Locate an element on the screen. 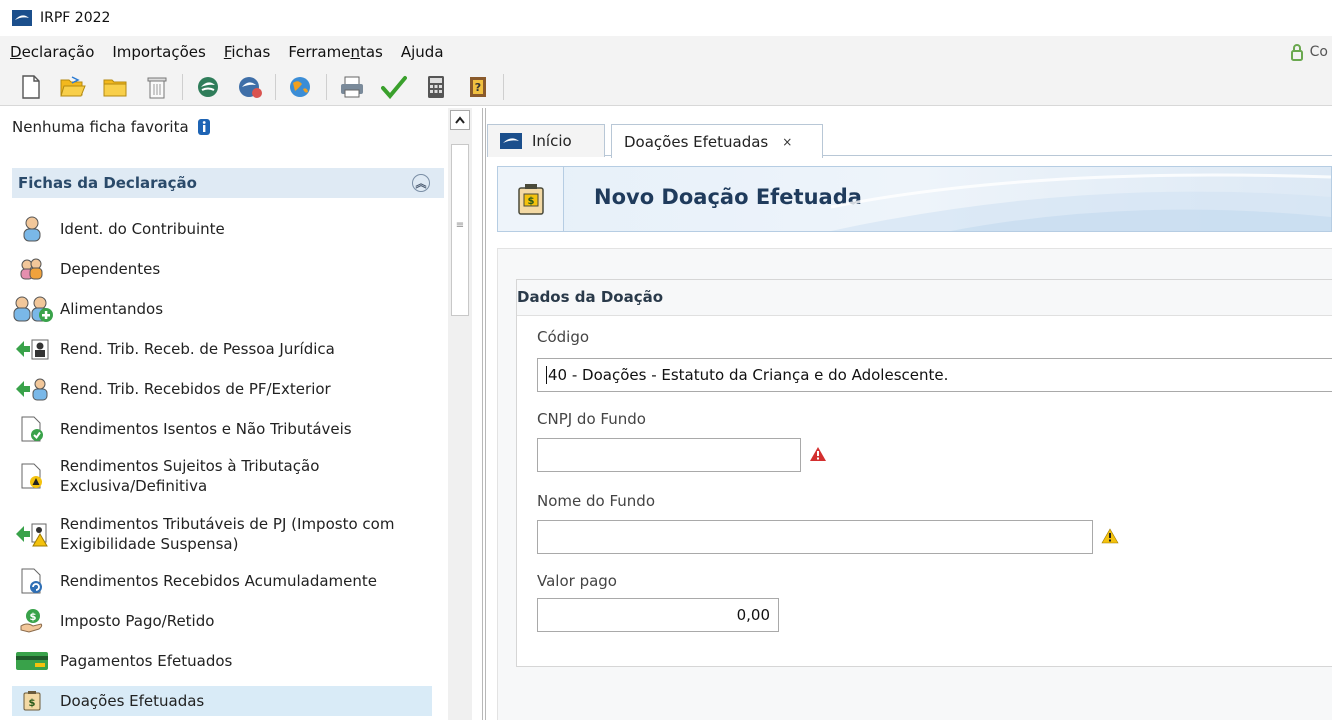 The height and width of the screenshot is (720, 1332). sidebar-item-rend-pj: Rend. Trib. Receb. de Pessoa Jurídica is located at coordinates (222, 349).